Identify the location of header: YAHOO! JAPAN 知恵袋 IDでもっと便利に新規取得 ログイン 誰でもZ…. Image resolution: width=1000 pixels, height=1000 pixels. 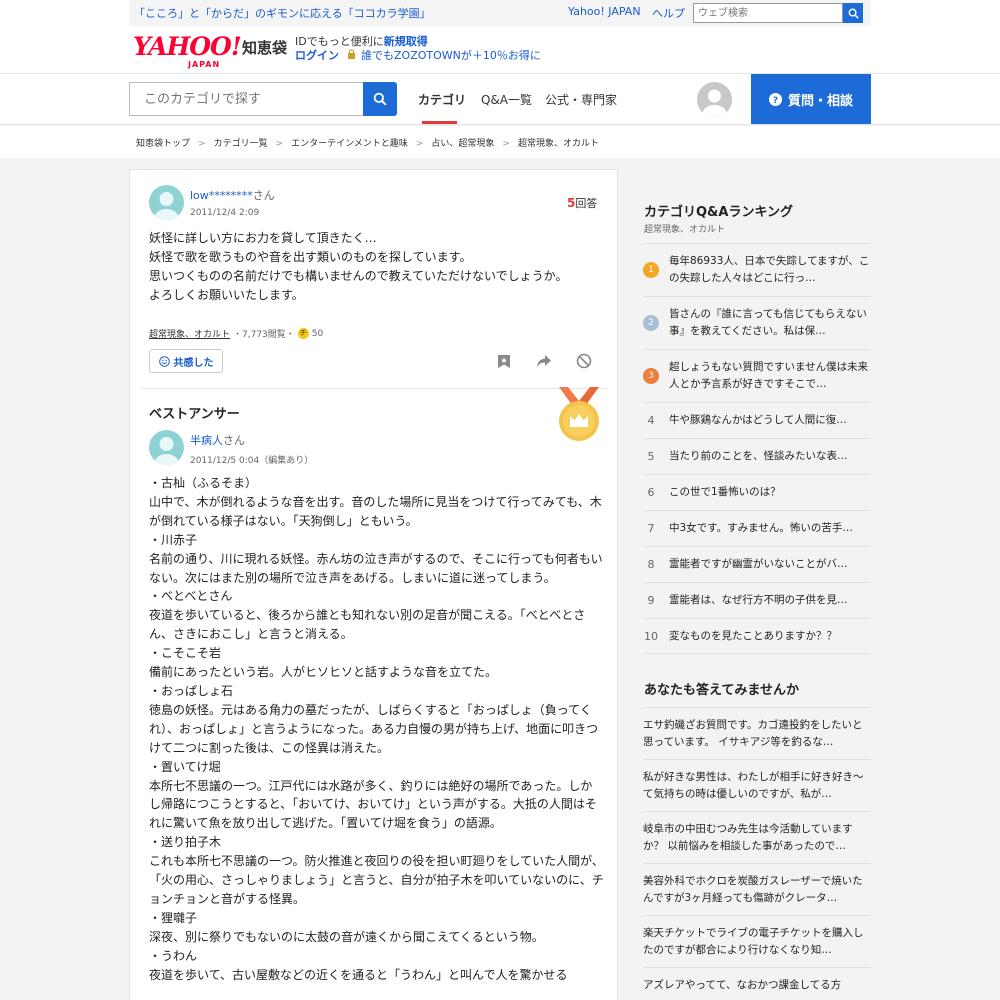
(500, 49).